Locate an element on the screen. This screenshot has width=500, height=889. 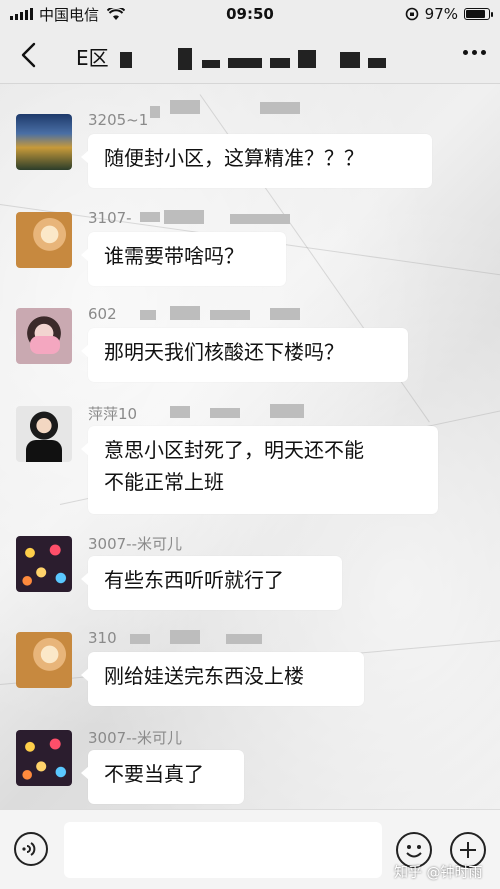
sender-name: 3107- is located at coordinates (110, 218).